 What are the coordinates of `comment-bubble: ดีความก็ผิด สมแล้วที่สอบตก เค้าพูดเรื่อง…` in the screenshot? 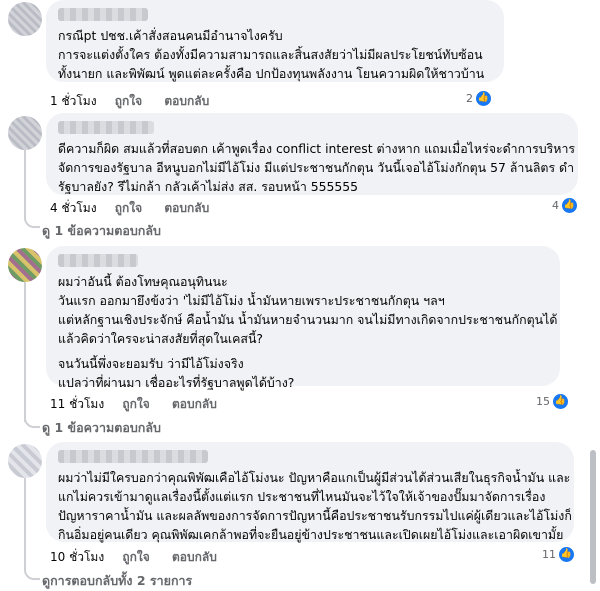 It's located at (312, 154).